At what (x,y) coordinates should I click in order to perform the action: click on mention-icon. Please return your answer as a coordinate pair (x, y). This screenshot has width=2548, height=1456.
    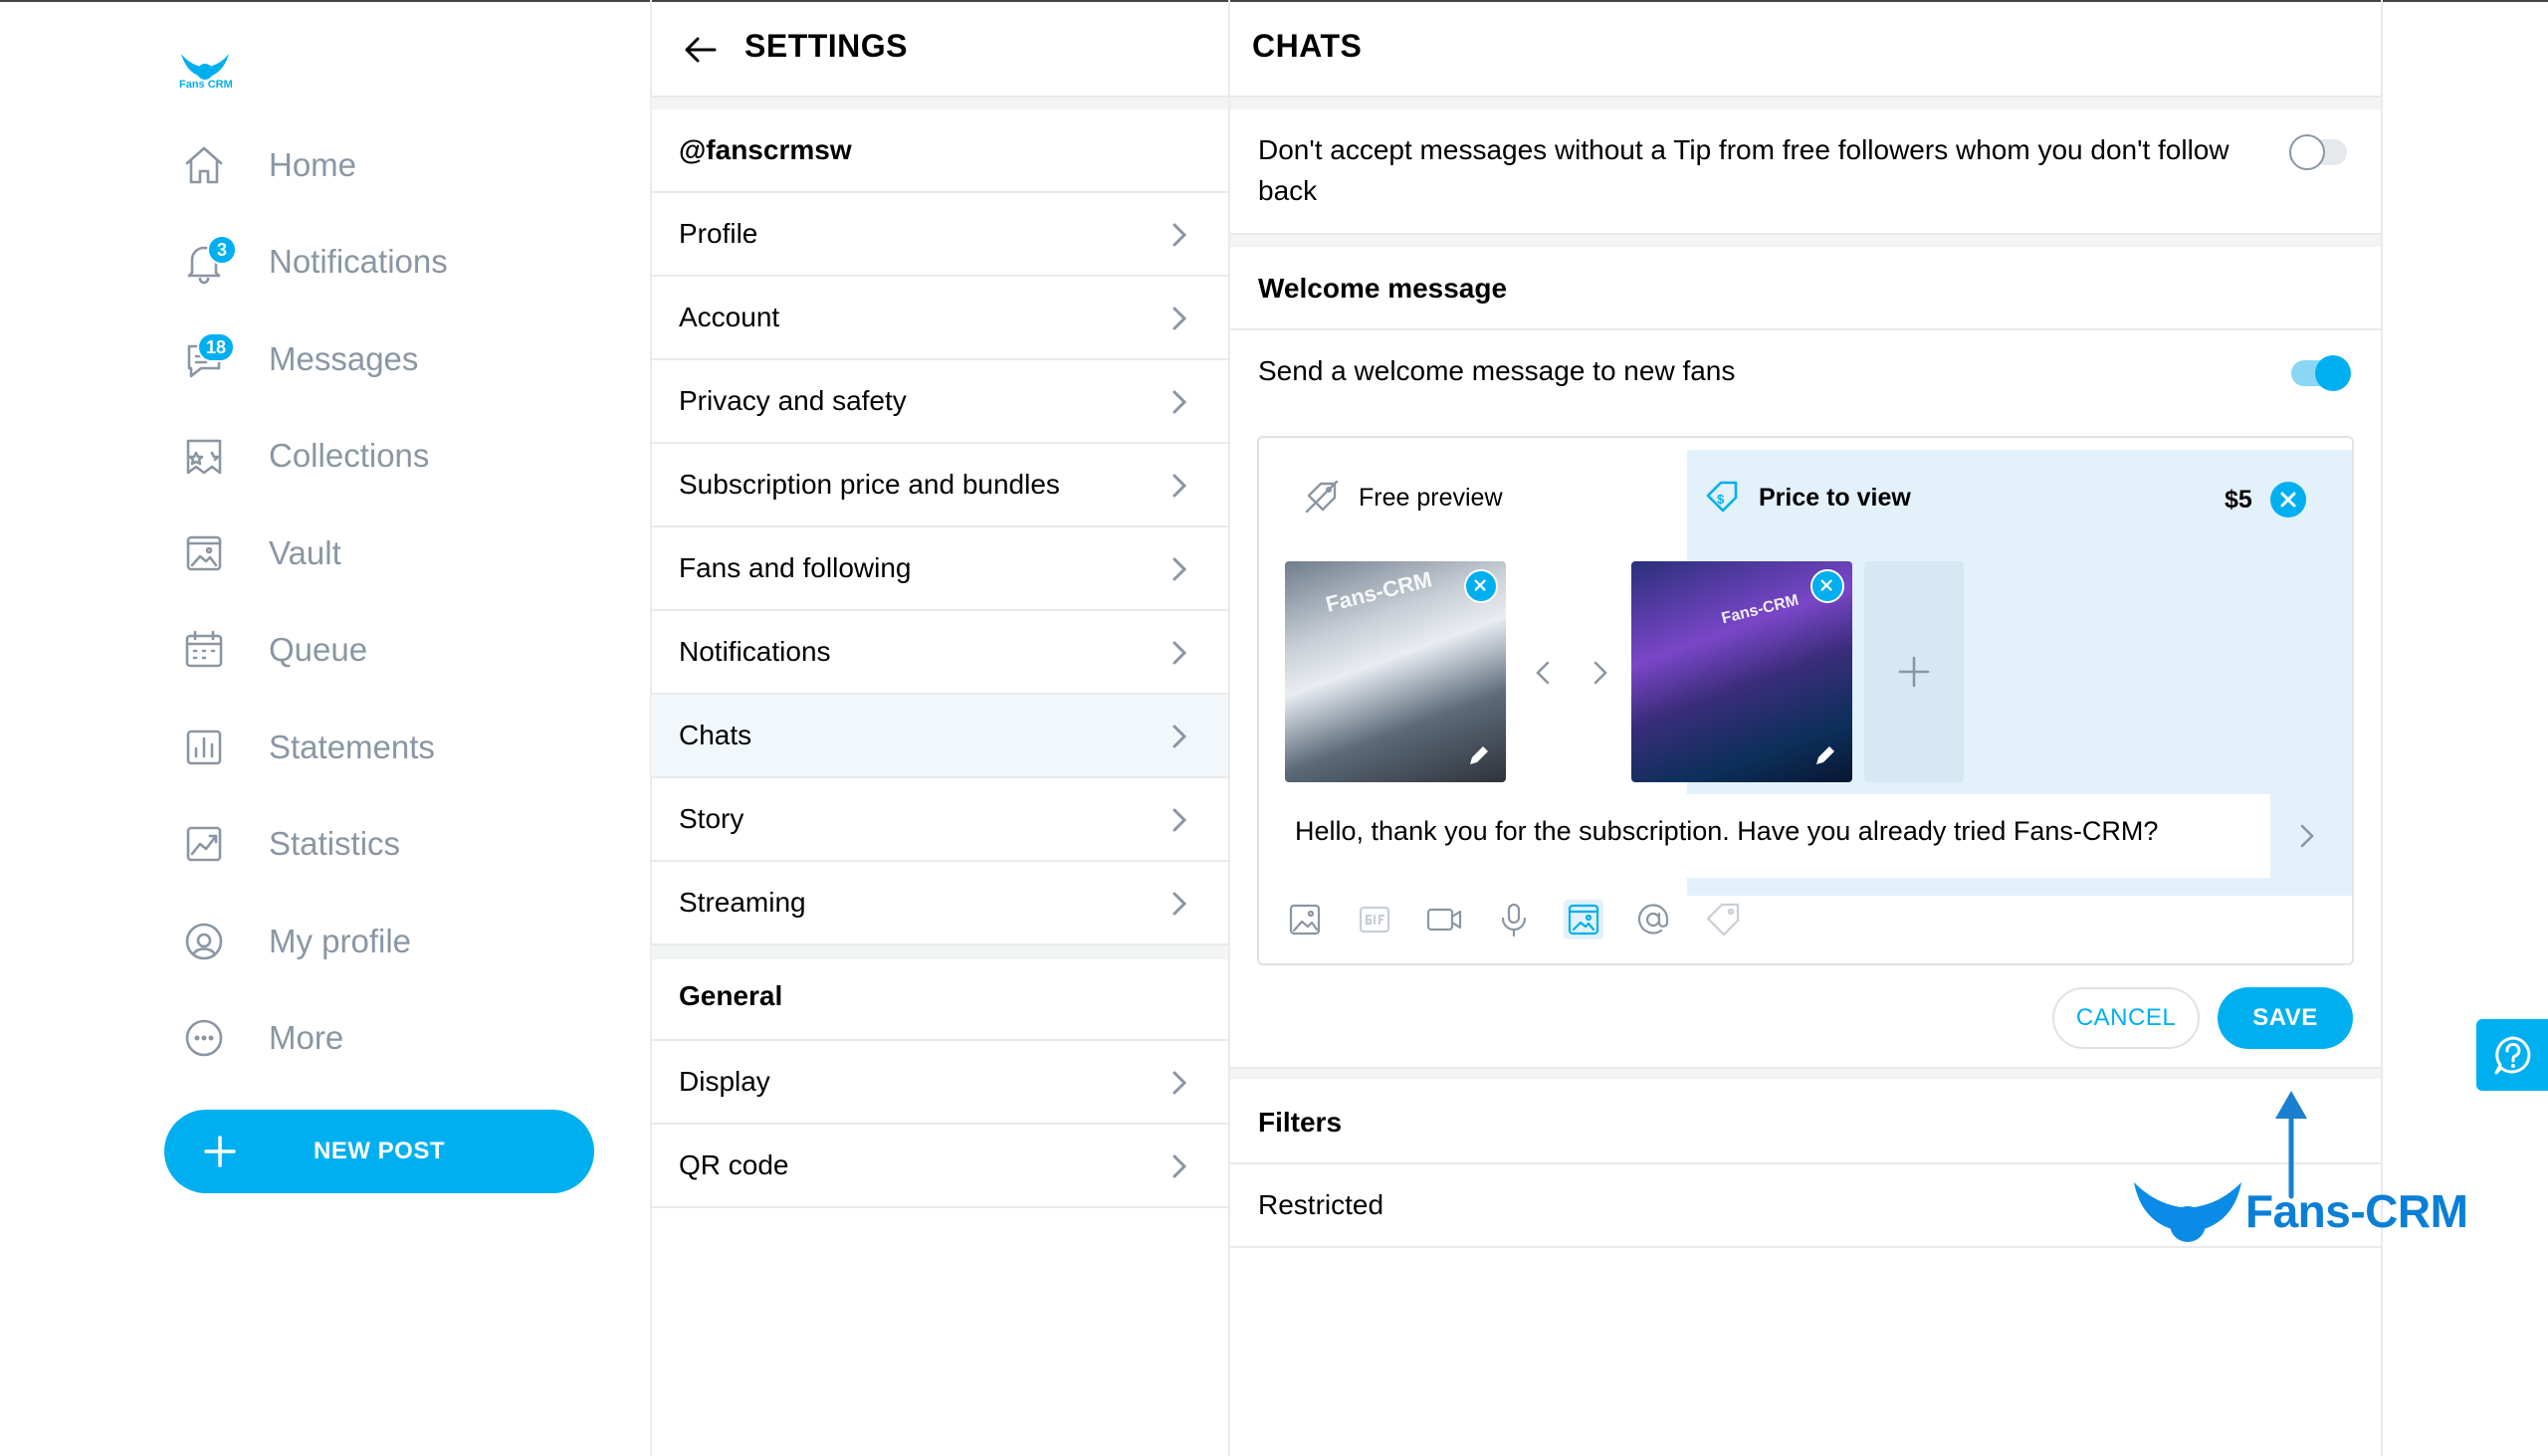
    Looking at the image, I should click on (1653, 919).